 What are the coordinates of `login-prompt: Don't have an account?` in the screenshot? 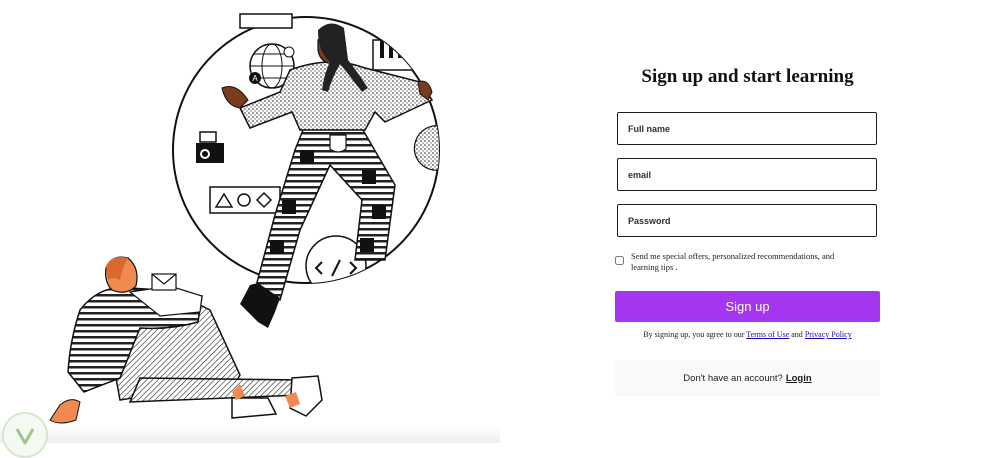 It's located at (733, 378).